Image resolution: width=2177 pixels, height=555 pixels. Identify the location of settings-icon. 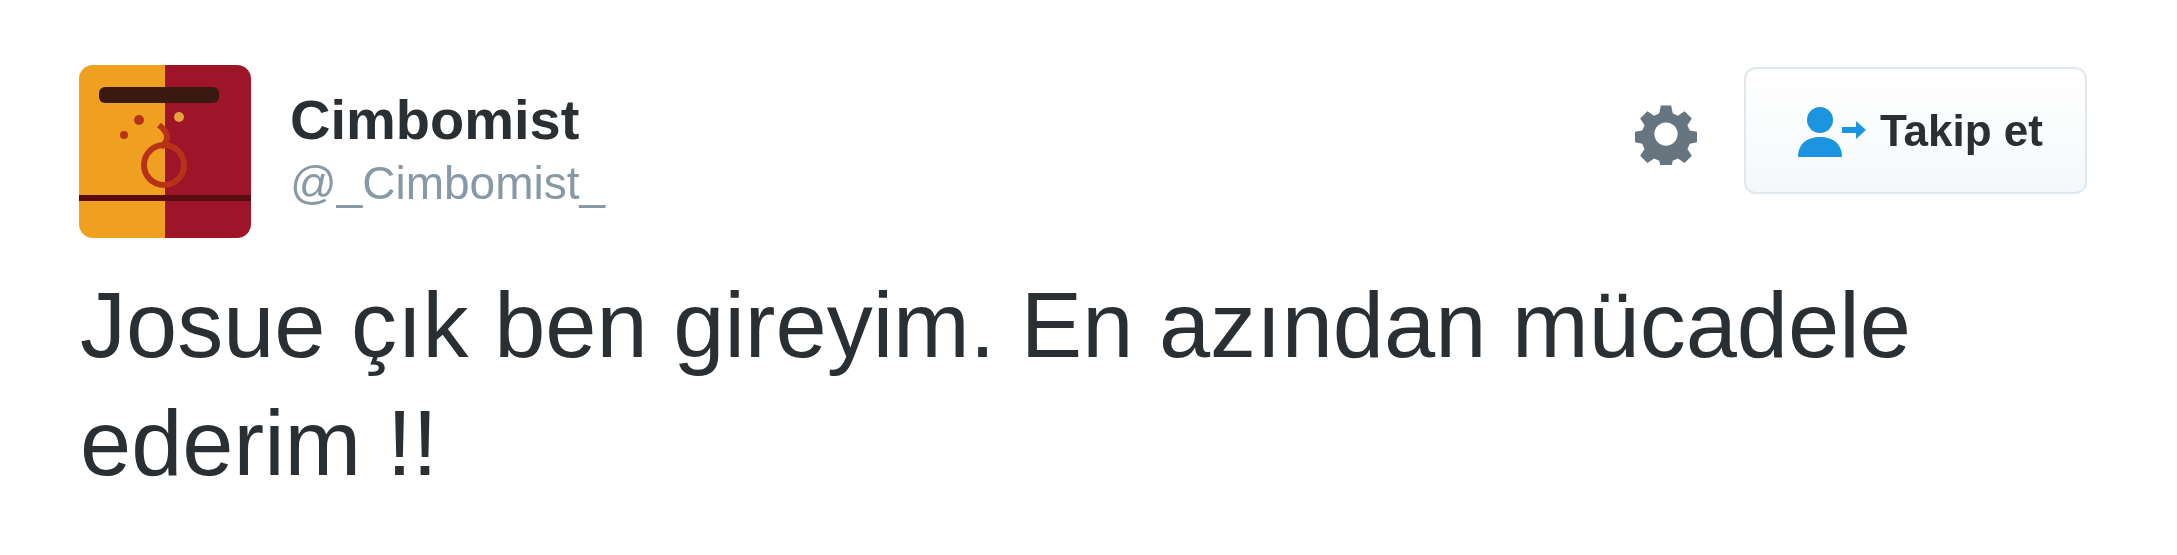
(1666, 134).